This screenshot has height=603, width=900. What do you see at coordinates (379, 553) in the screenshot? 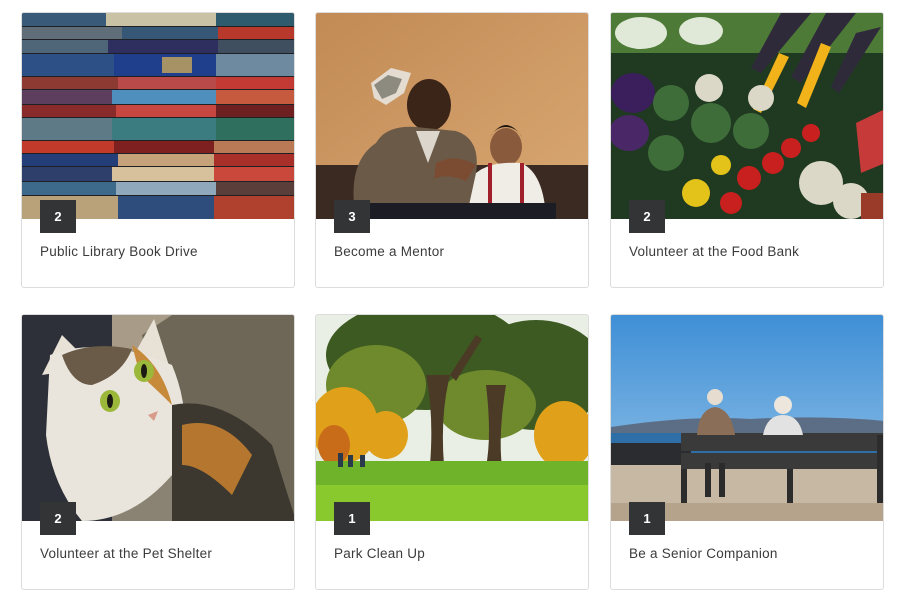
I see `opportunity-title: Park Clean Up` at bounding box center [379, 553].